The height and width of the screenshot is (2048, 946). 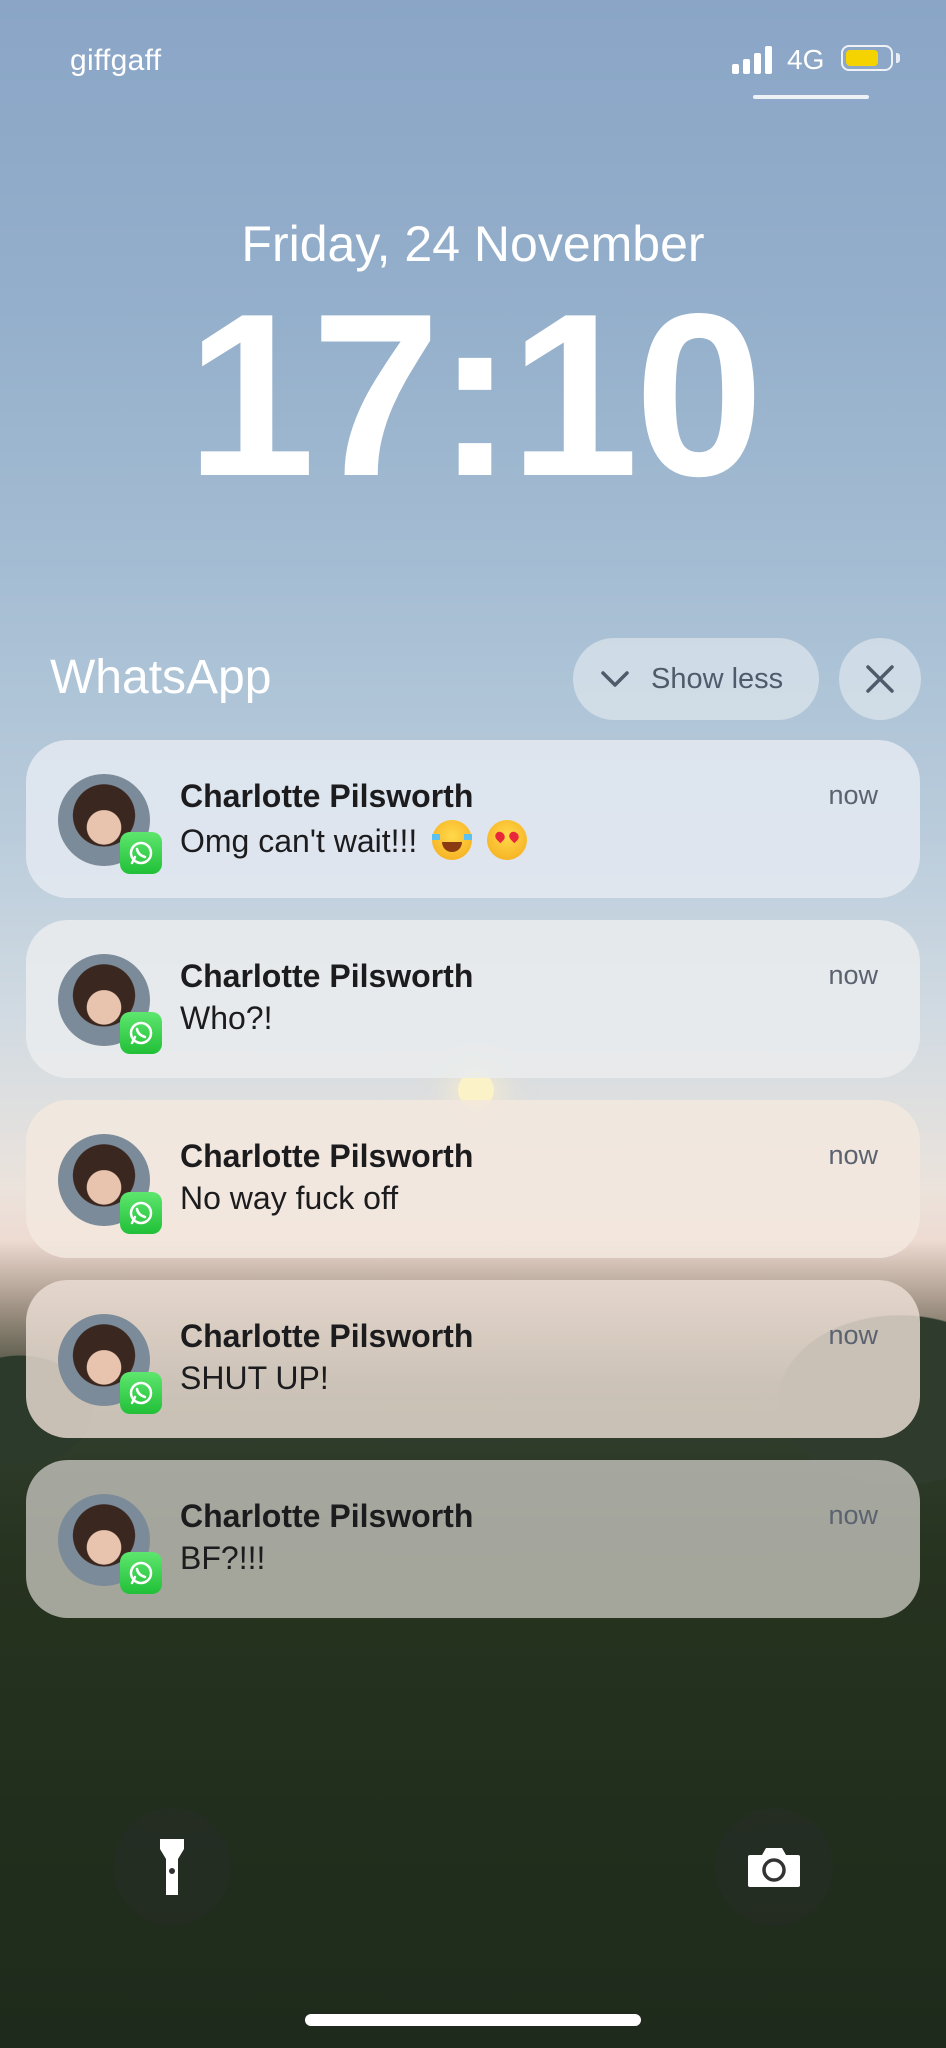 I want to click on notification-card: Charlotte Pilsworth No way fuck off now, so click(x=473, y=1179).